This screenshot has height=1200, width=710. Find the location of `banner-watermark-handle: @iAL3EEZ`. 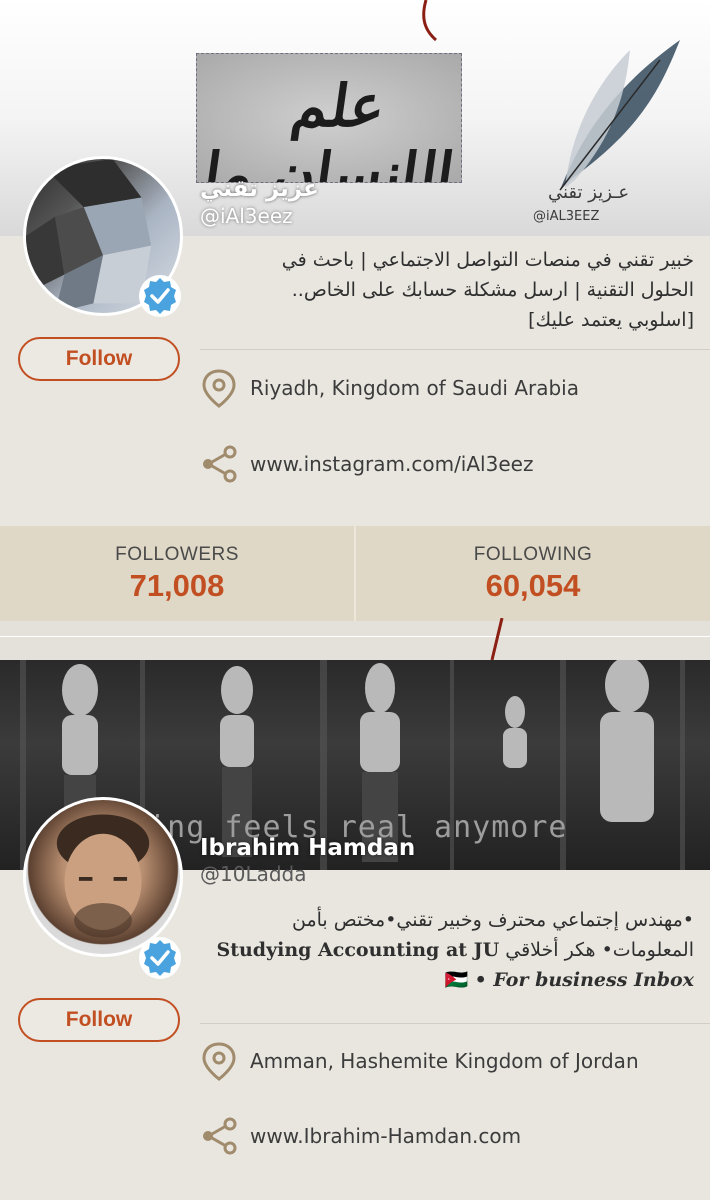

banner-watermark-handle: @iAL3EEZ is located at coordinates (566, 216).